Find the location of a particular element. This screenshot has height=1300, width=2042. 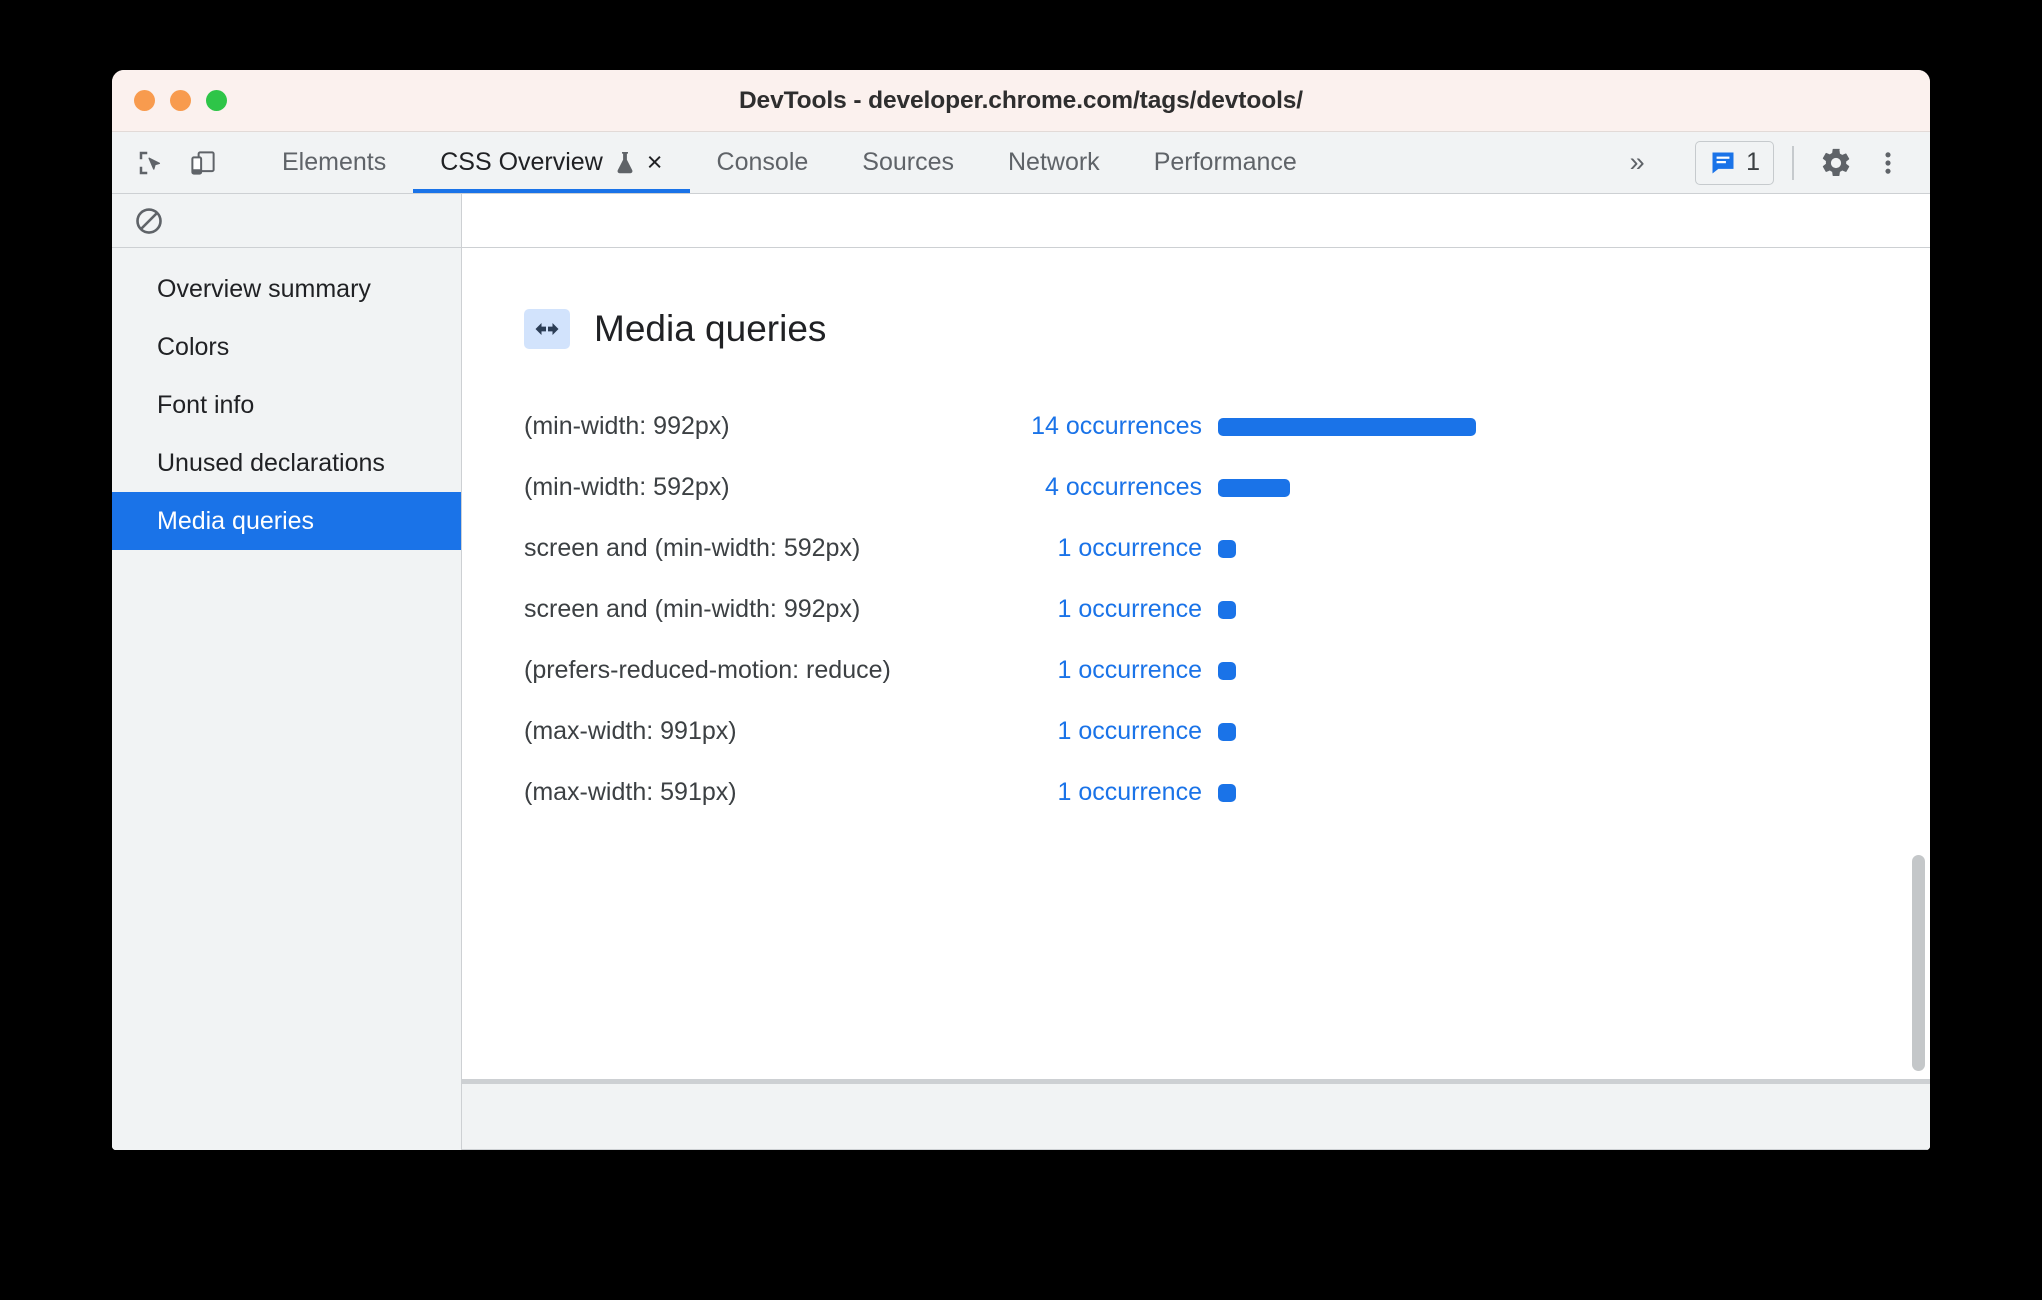

gear-icon is located at coordinates (1836, 163).